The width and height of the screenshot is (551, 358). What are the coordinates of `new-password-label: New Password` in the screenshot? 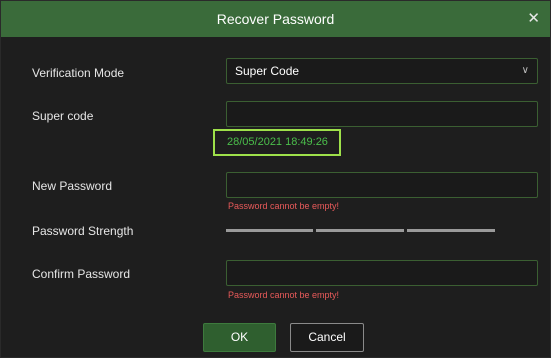 It's located at (72, 186).